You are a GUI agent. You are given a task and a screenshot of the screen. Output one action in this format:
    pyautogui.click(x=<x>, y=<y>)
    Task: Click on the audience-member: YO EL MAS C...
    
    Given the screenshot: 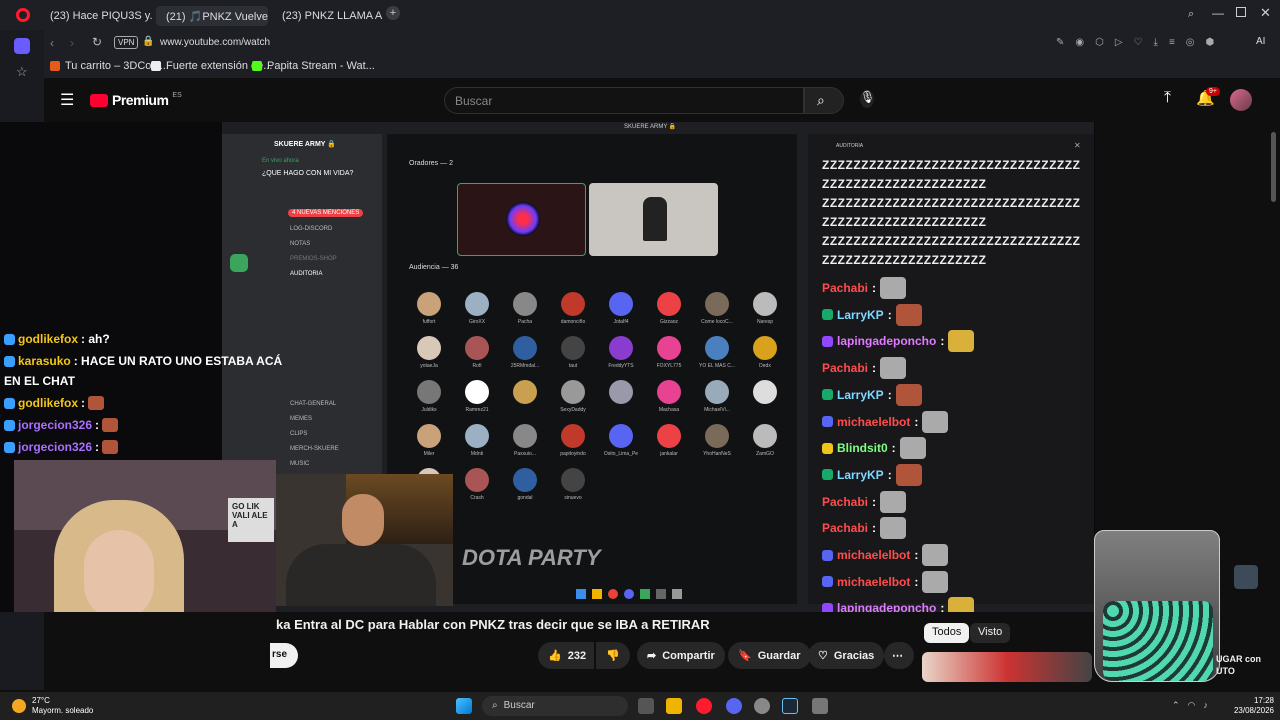 What is the action you would take?
    pyautogui.click(x=717, y=352)
    